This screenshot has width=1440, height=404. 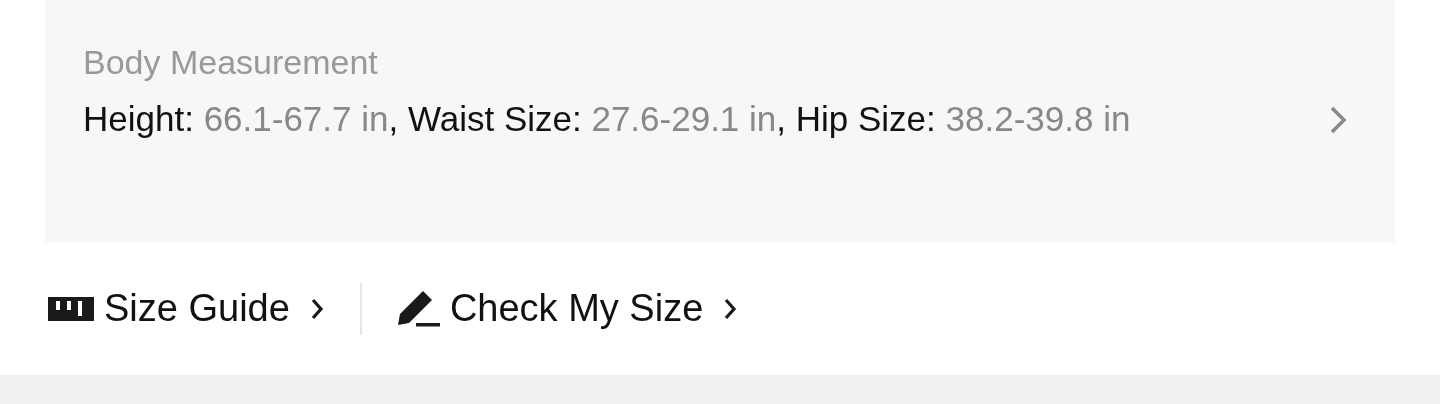 What do you see at coordinates (417, 308) in the screenshot?
I see `pencil-icon` at bounding box center [417, 308].